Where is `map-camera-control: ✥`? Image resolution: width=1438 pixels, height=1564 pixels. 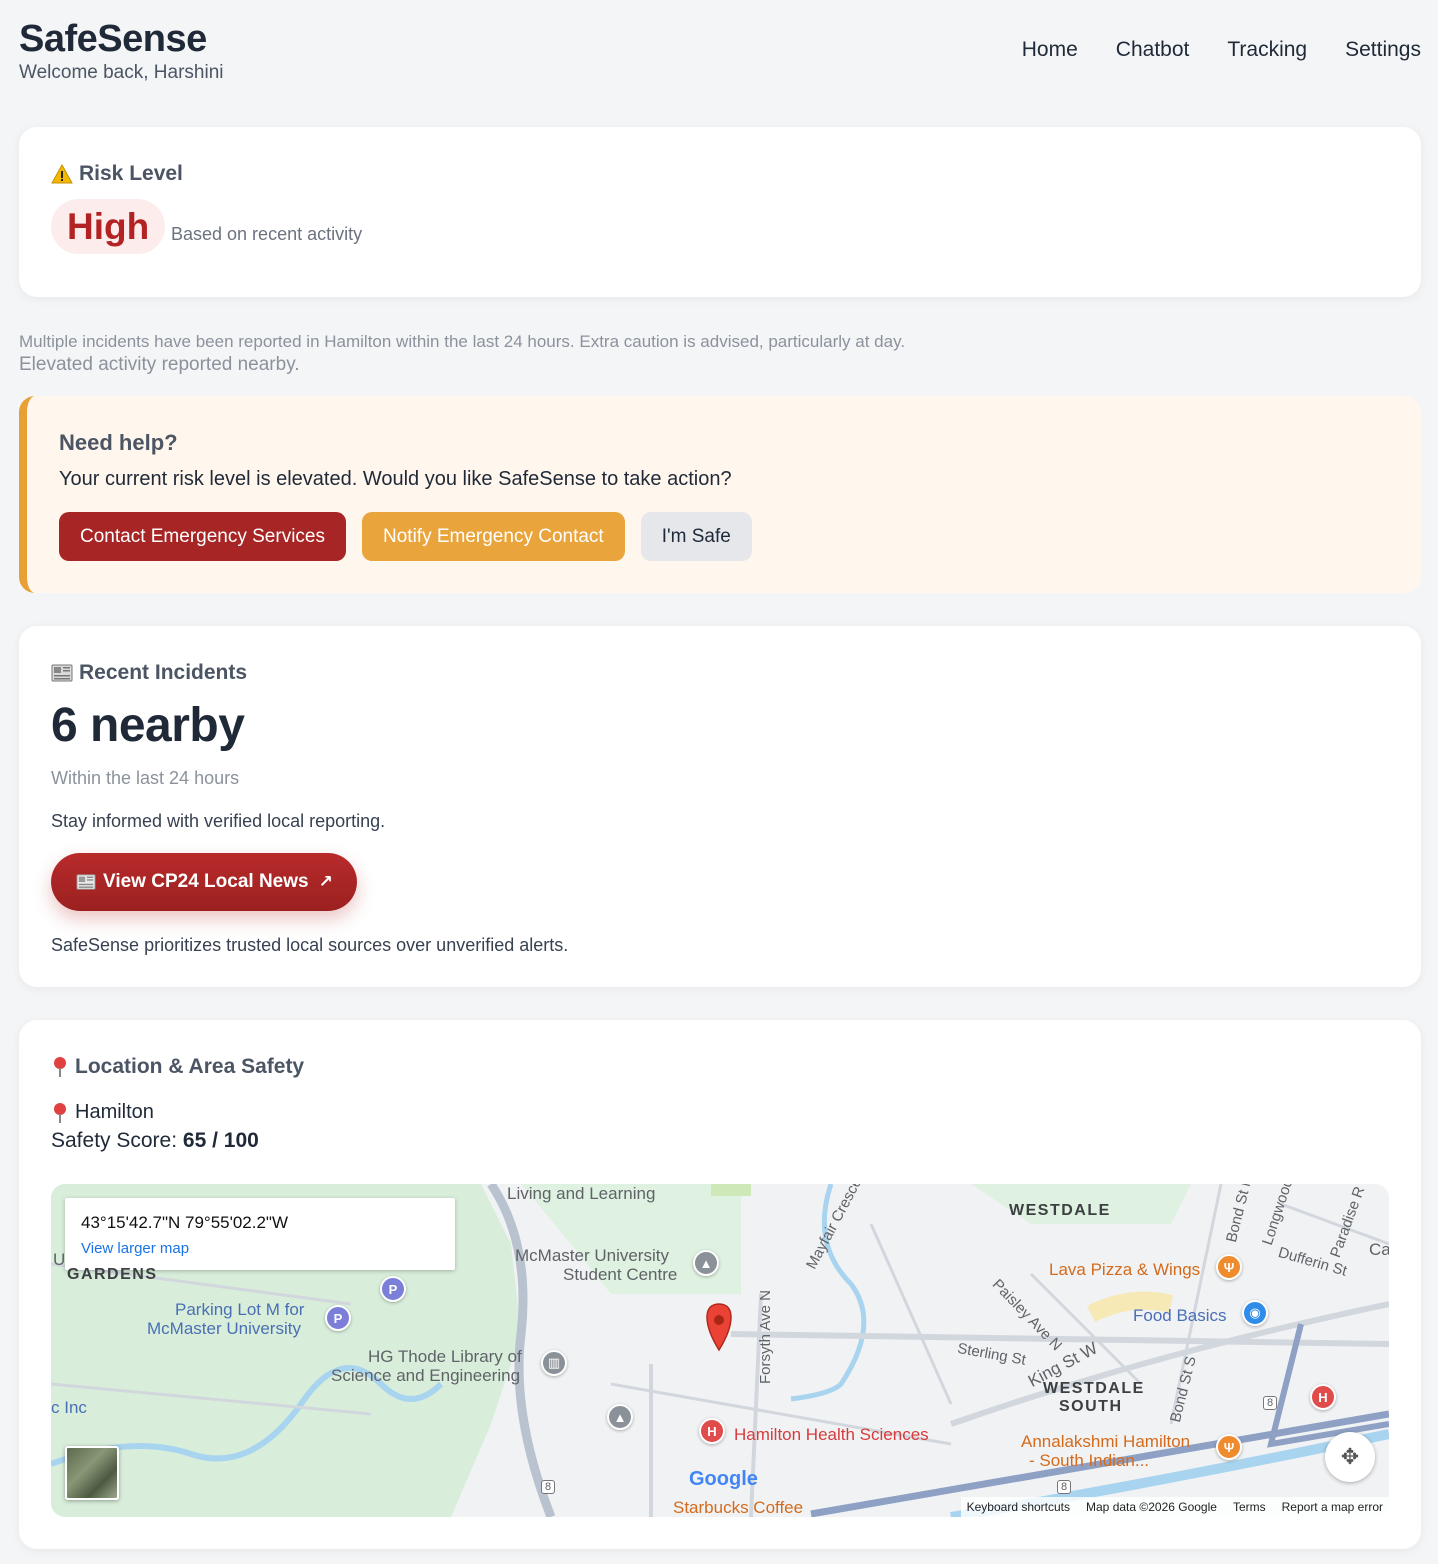
map-camera-control: ✥ is located at coordinates (1350, 1457).